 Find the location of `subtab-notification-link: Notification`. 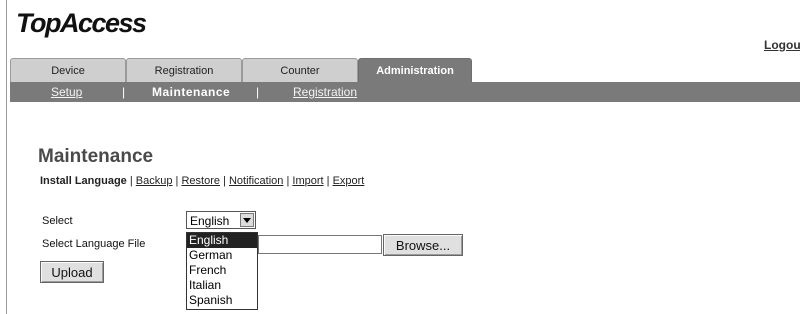

subtab-notification-link: Notification is located at coordinates (256, 181).